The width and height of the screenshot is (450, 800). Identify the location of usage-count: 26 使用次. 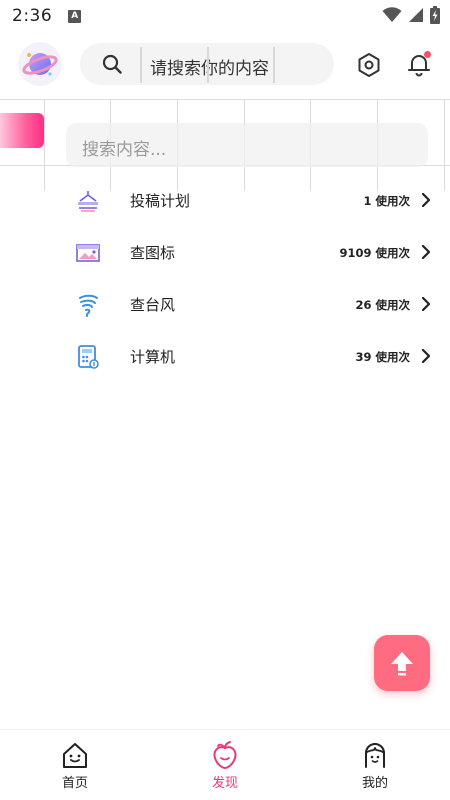
(382, 305).